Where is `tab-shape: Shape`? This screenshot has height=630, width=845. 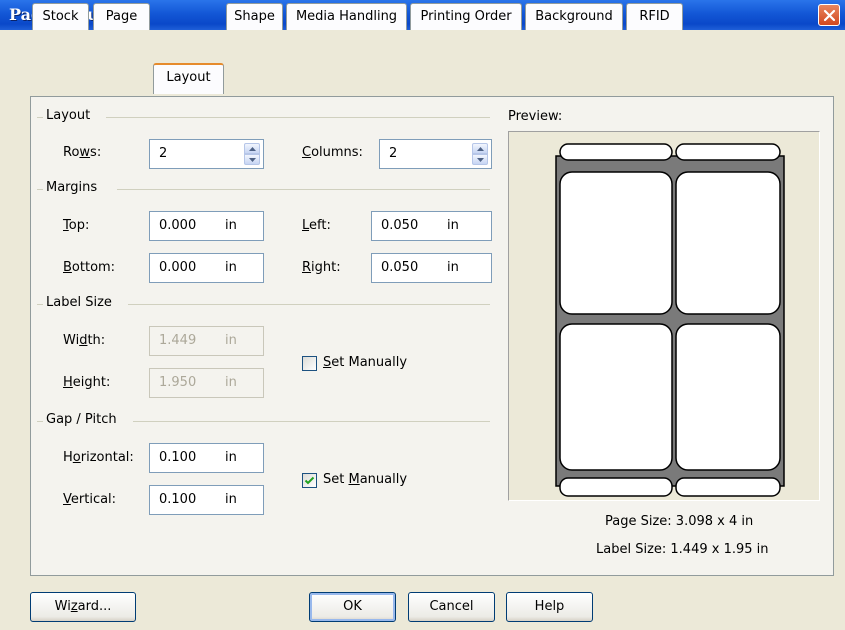
tab-shape: Shape is located at coordinates (254, 16).